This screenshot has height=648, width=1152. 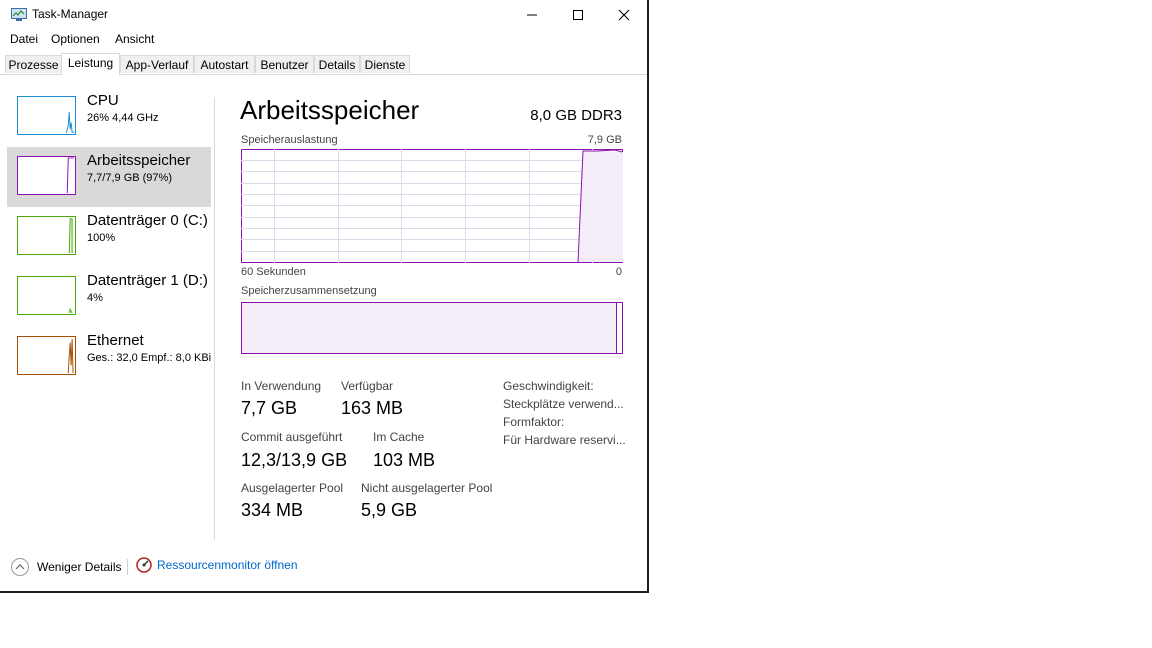 What do you see at coordinates (90, 64) in the screenshot?
I see `tab-performance: Leistung` at bounding box center [90, 64].